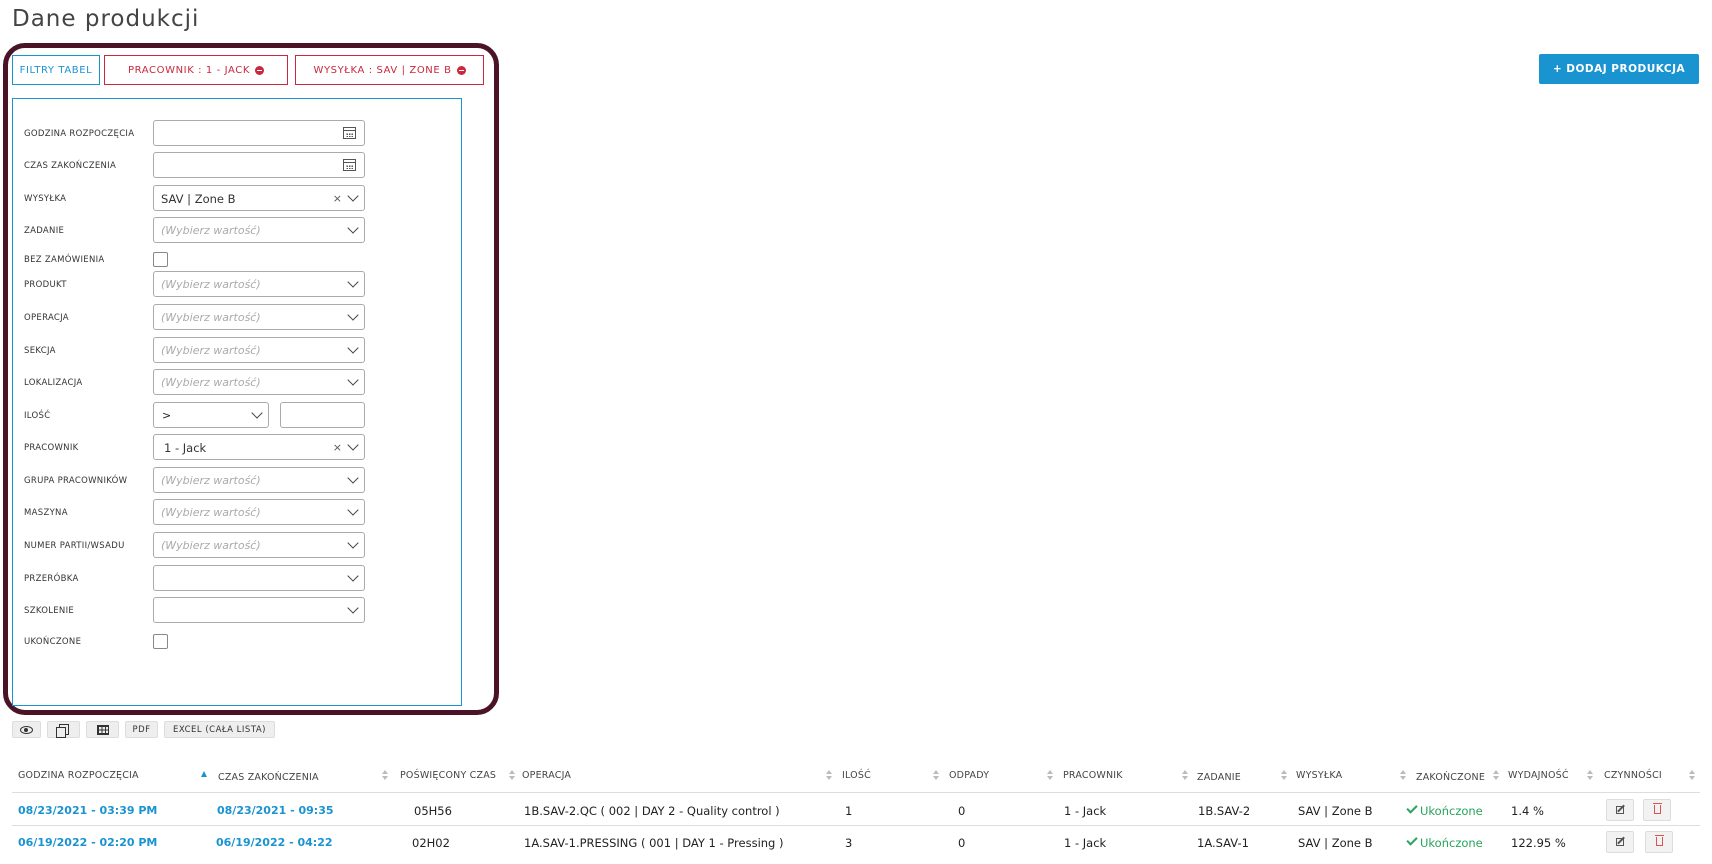  I want to click on quantity-input, so click(322, 415).